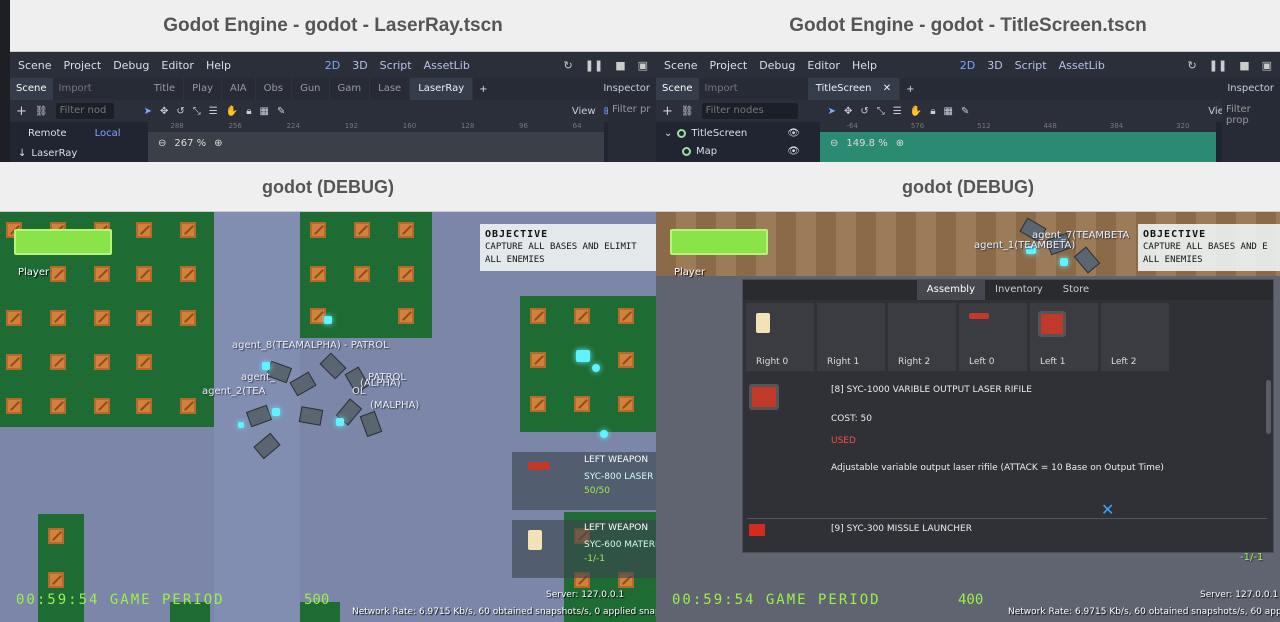 The height and width of the screenshot is (622, 1280). I want to click on slot-right-2: Right 2, so click(922, 337).